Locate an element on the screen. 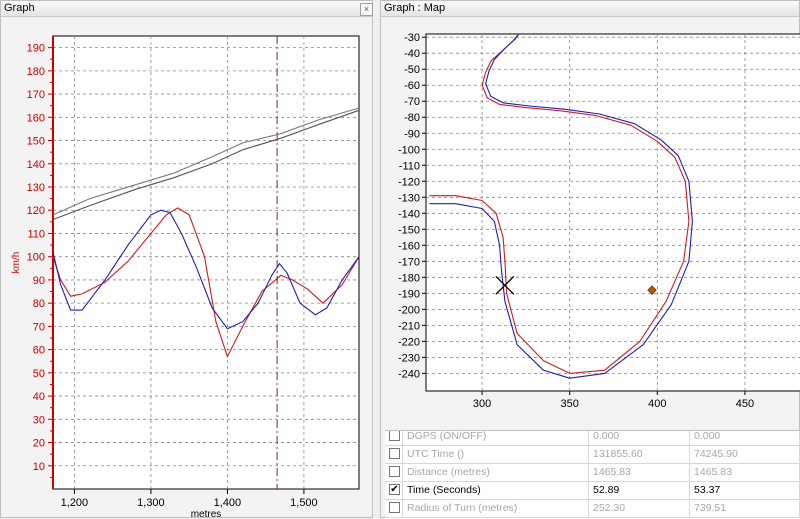 The width and height of the screenshot is (800, 519). row-checkbox: ✔ is located at coordinates (394, 489).